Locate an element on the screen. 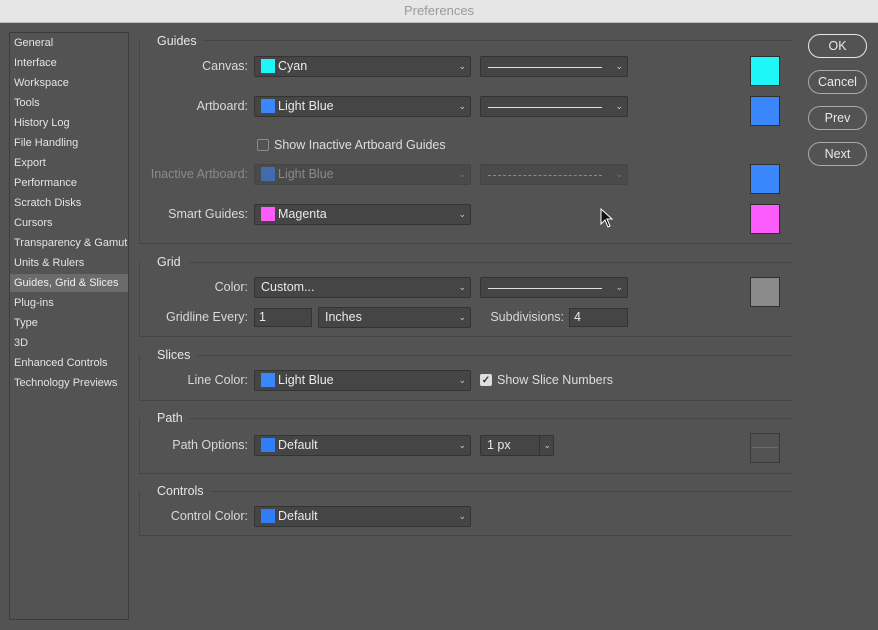  inactive-artboard-color-value: Light Blue is located at coordinates (306, 174).